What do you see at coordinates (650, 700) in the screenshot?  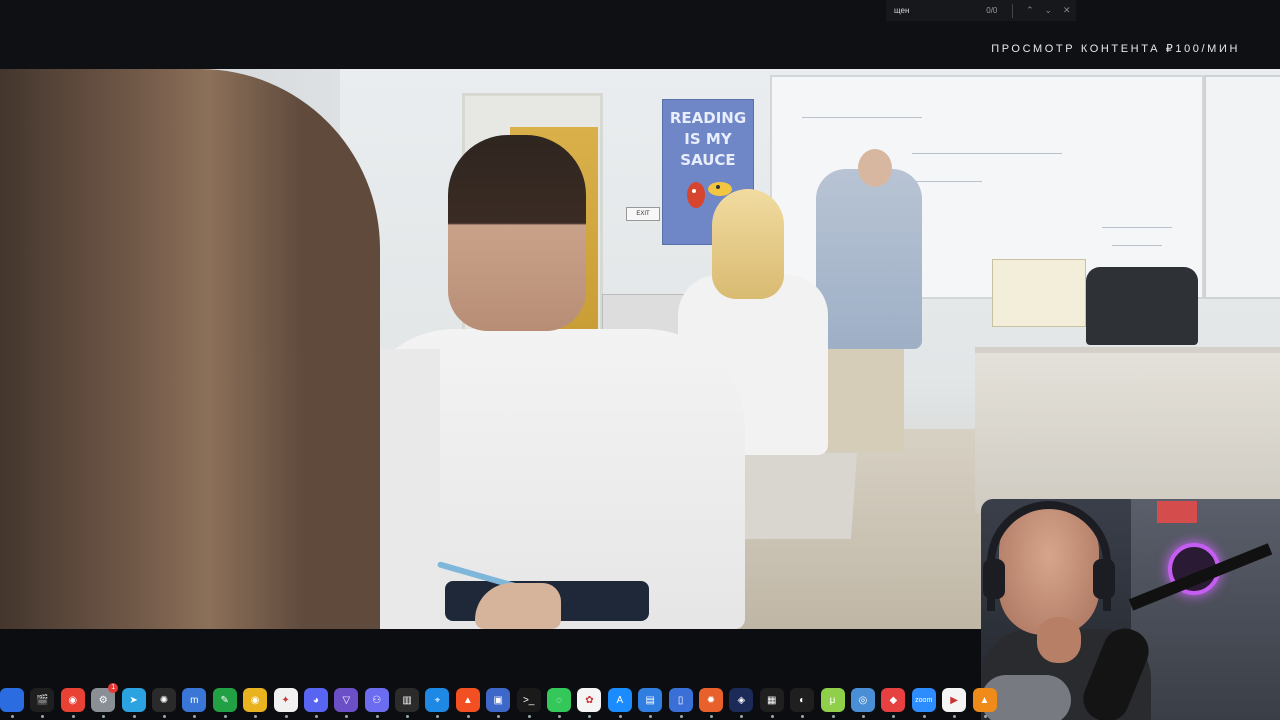 I see `finder-folder-glyph: ▤` at bounding box center [650, 700].